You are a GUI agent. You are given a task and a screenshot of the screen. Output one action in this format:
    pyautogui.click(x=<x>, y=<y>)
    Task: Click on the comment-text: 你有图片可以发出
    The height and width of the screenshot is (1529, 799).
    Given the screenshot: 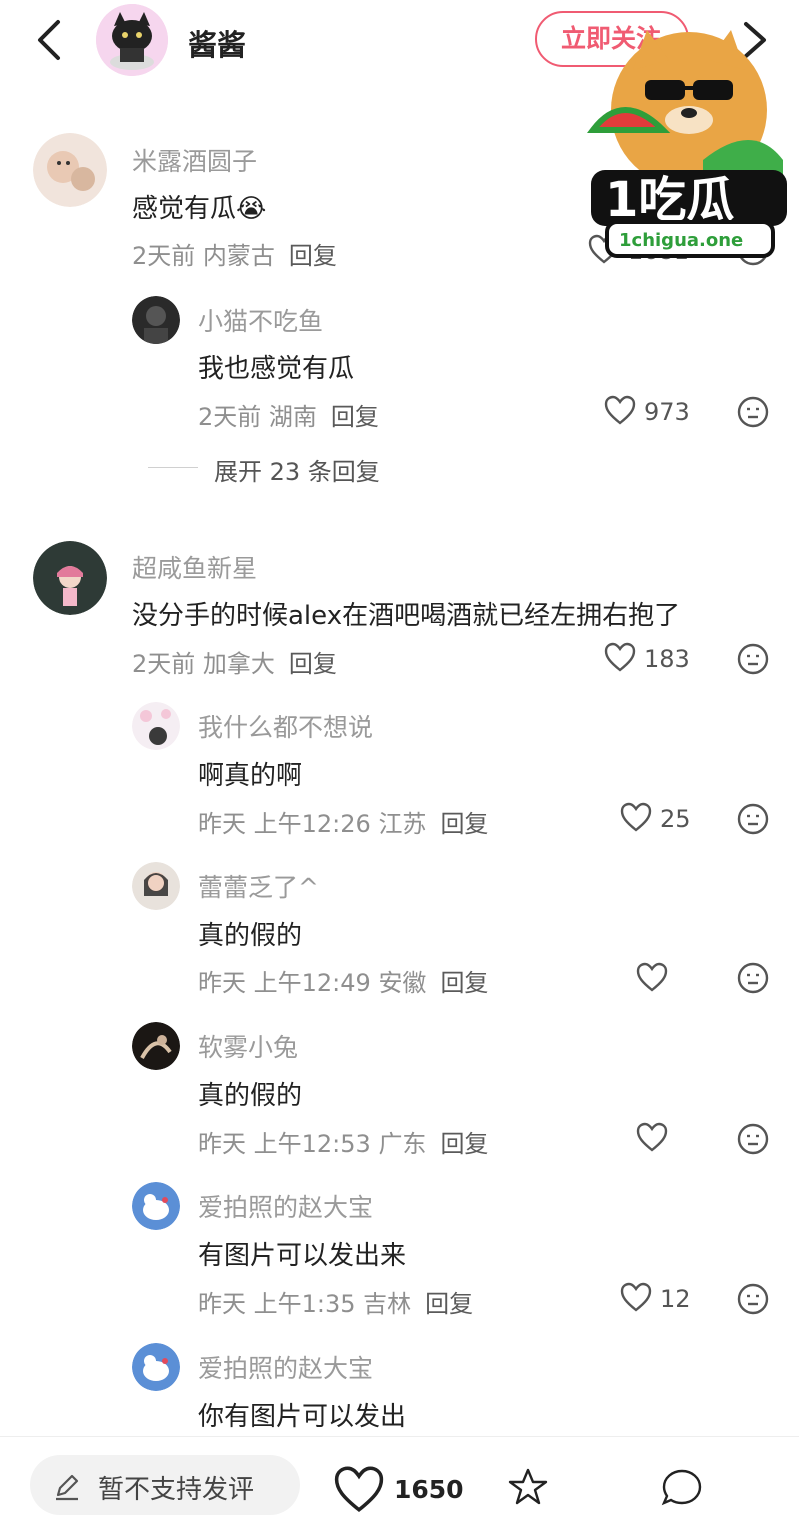 What is the action you would take?
    pyautogui.click(x=302, y=1417)
    